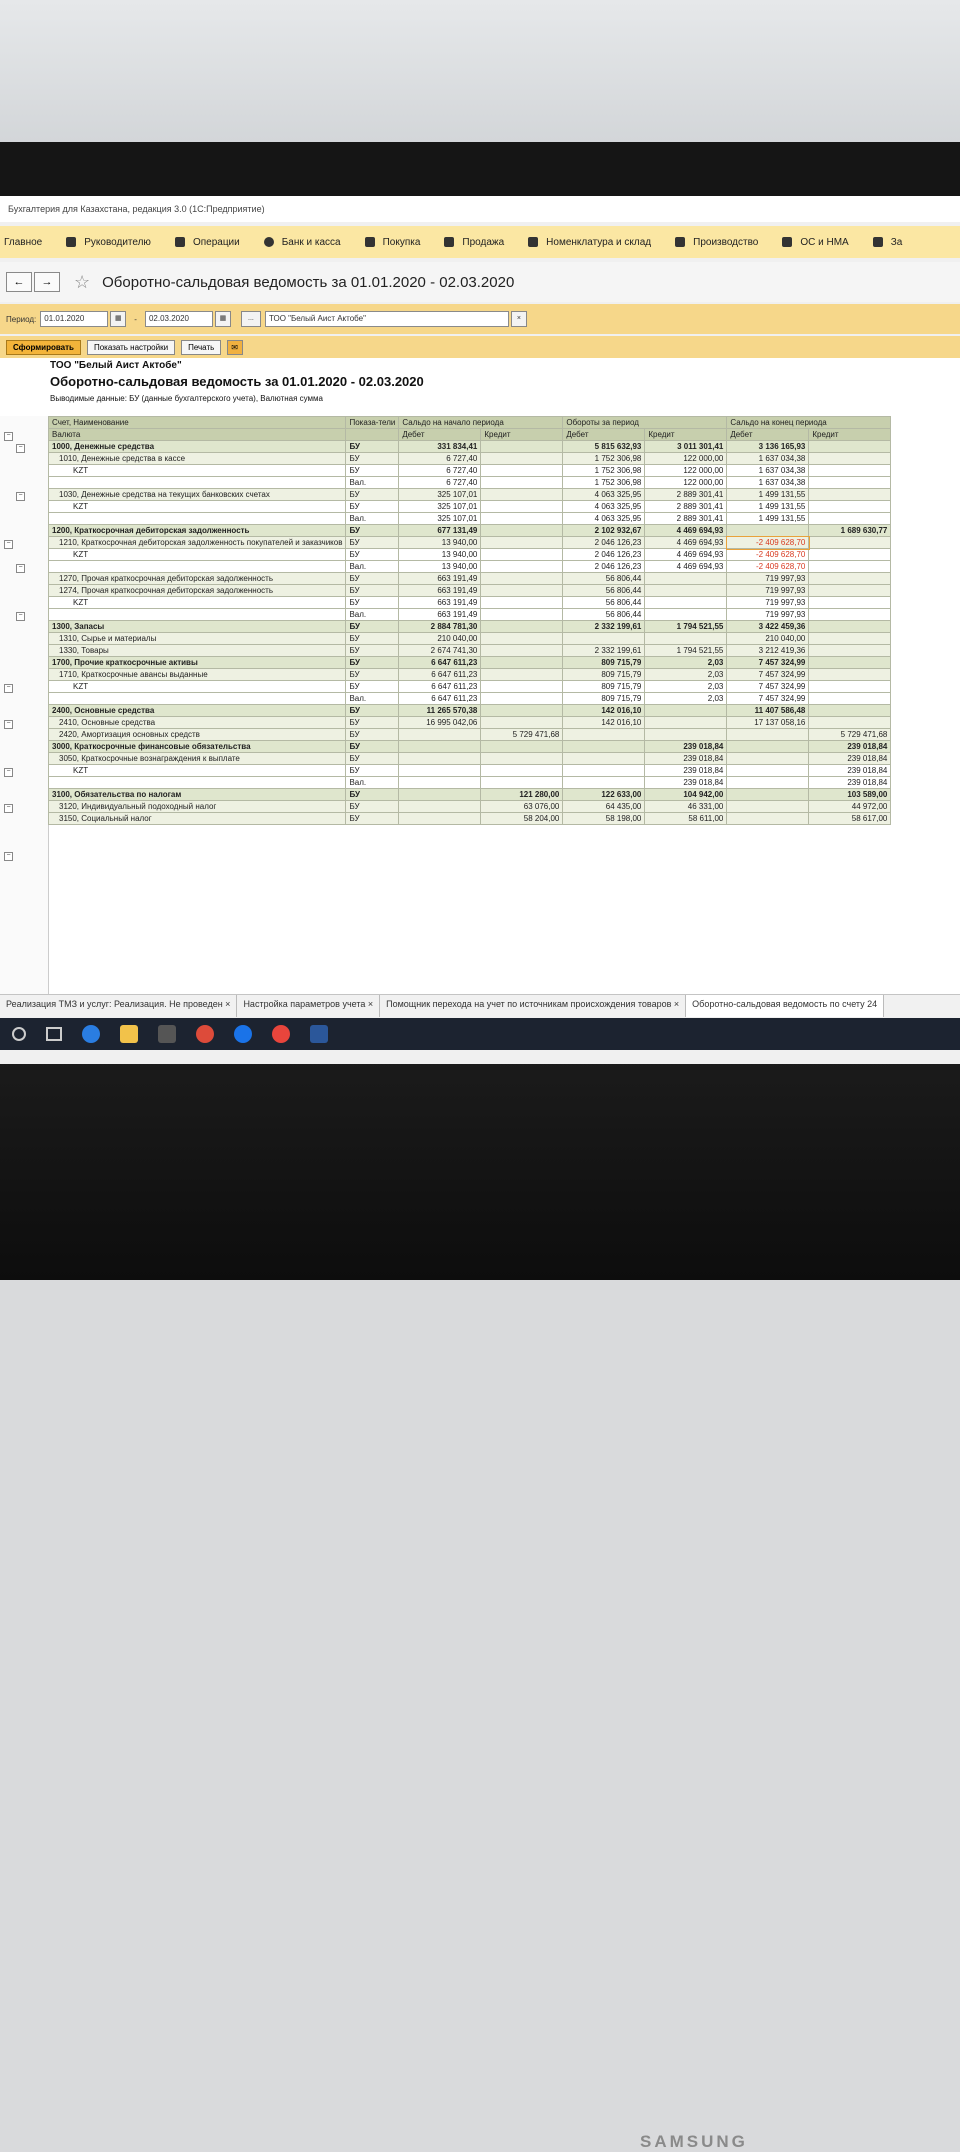 This screenshot has width=960, height=2152. Describe the element at coordinates (129, 1034) in the screenshot. I see `explorer-icon` at that location.